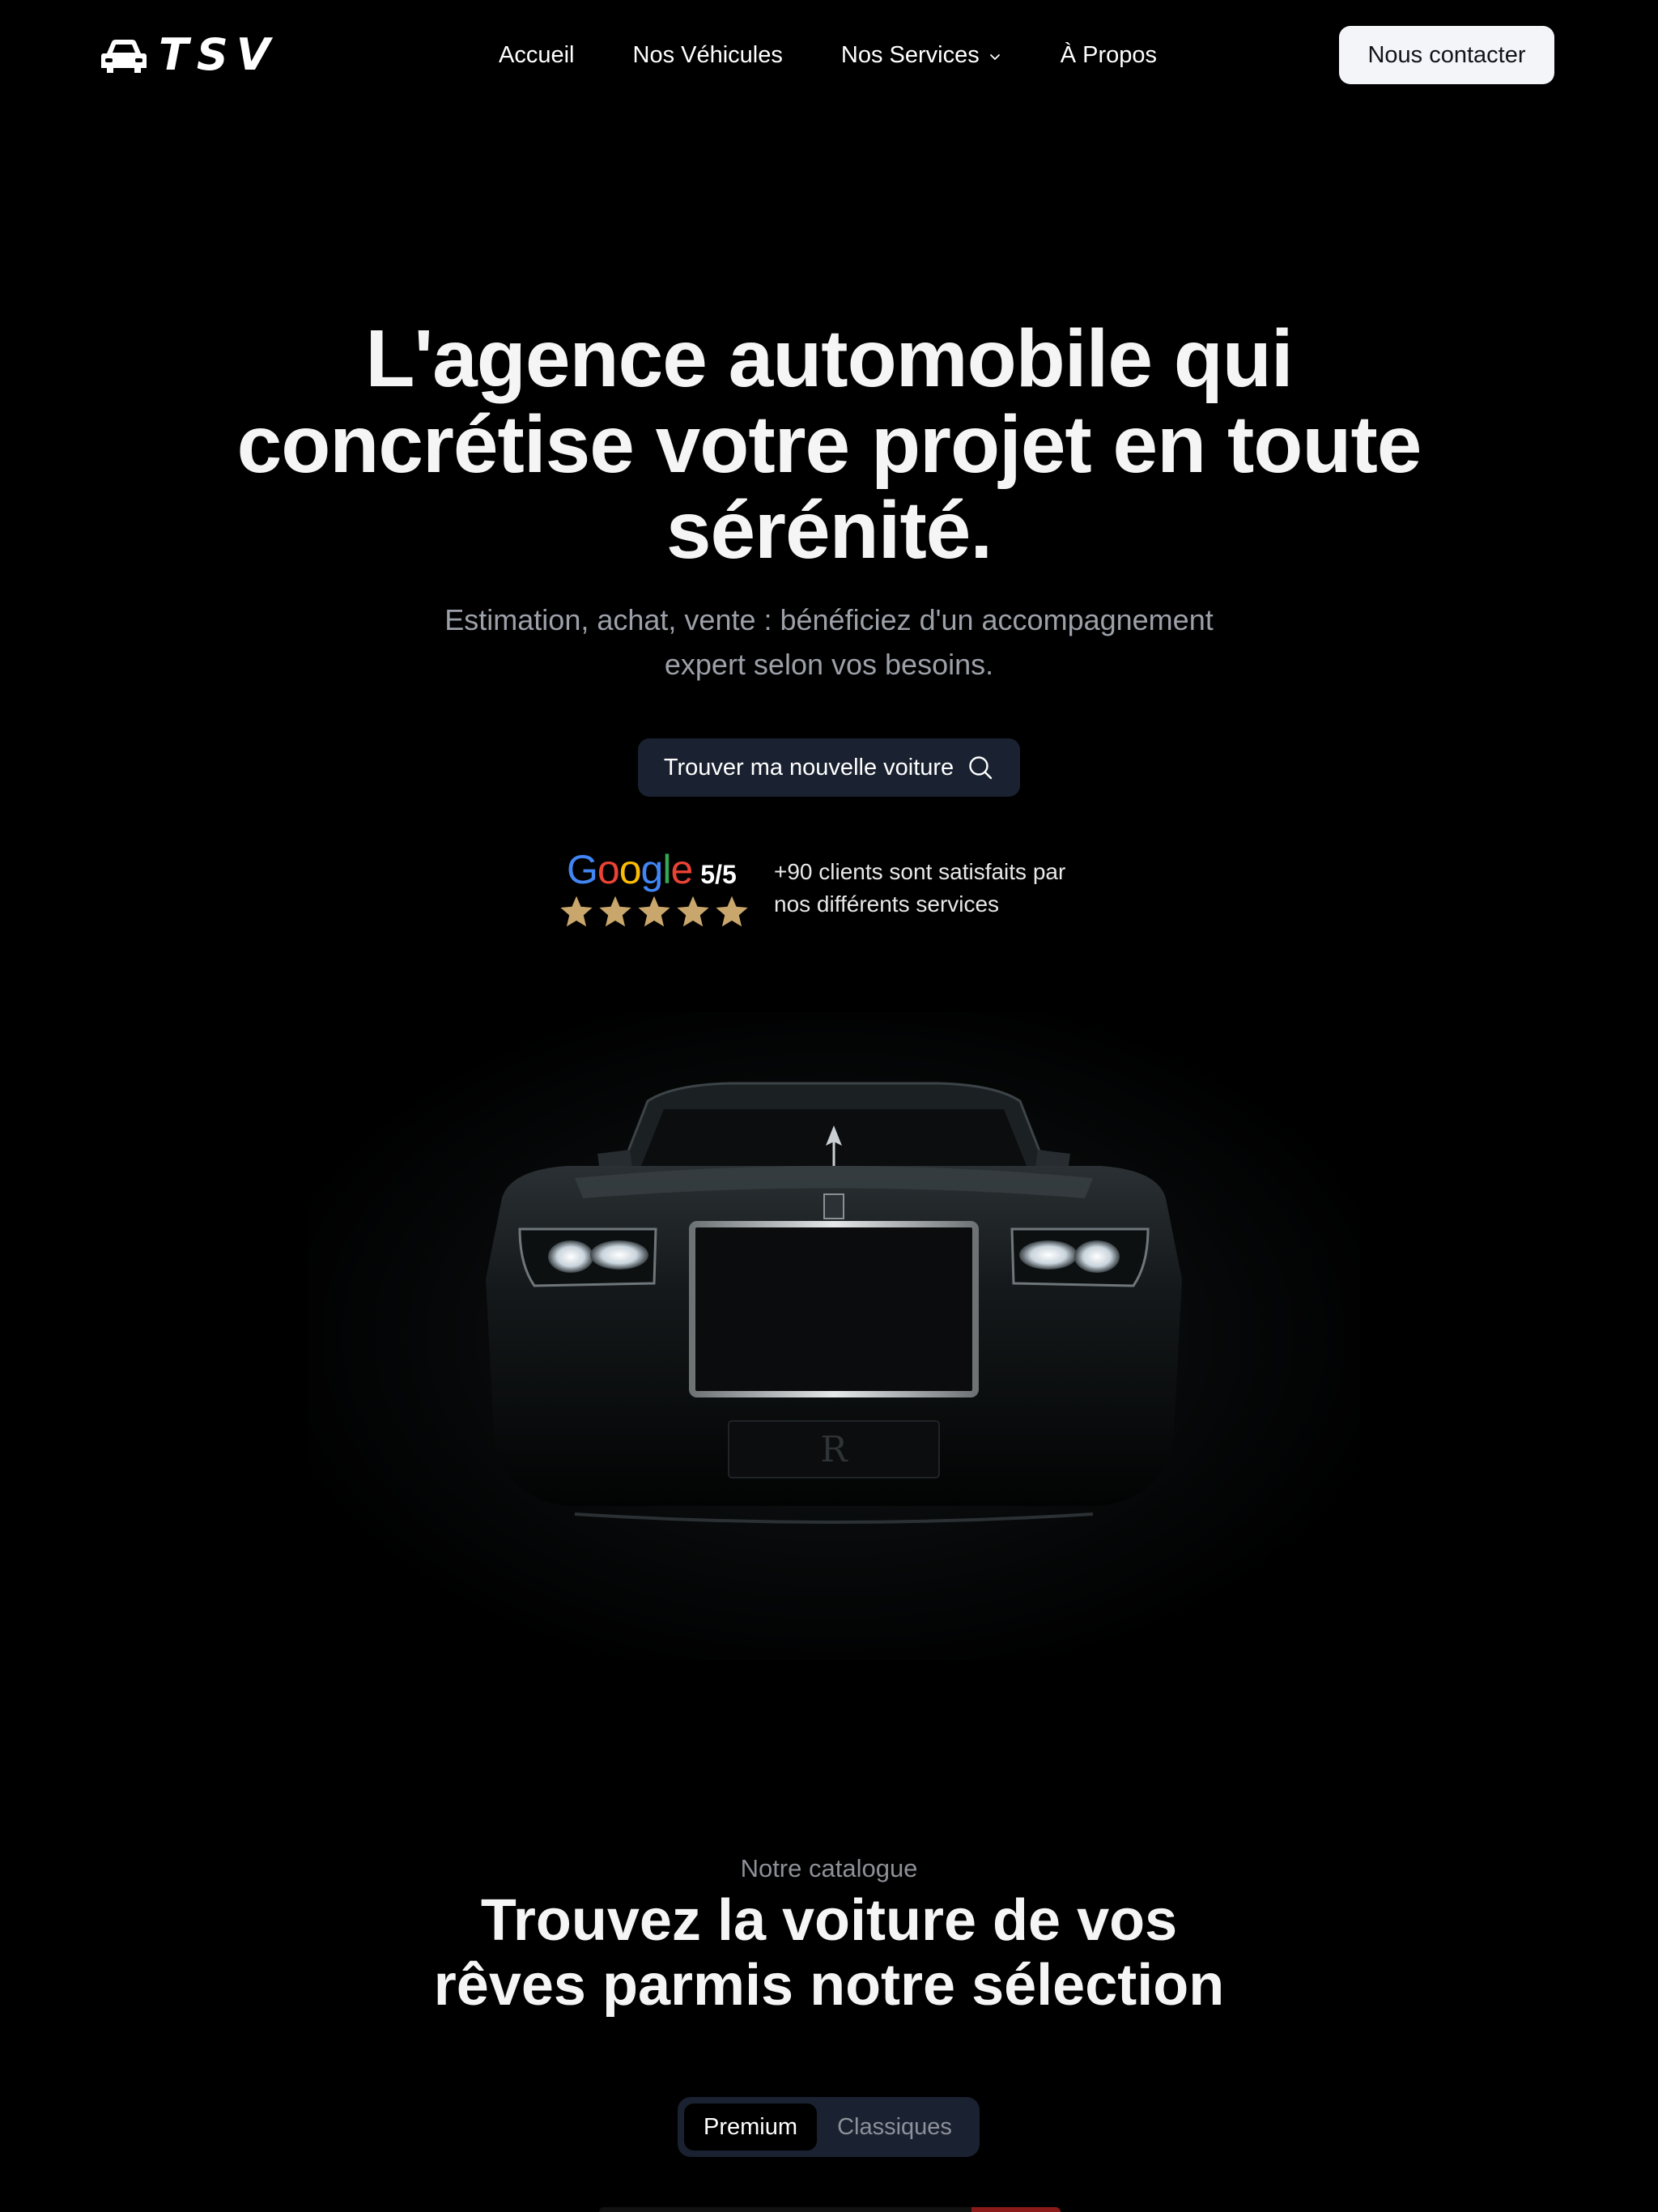 This screenshot has width=1658, height=2212. Describe the element at coordinates (829, 1986) in the screenshot. I see `catalogue-title-line-2: rêves parmis notre sélection` at that location.